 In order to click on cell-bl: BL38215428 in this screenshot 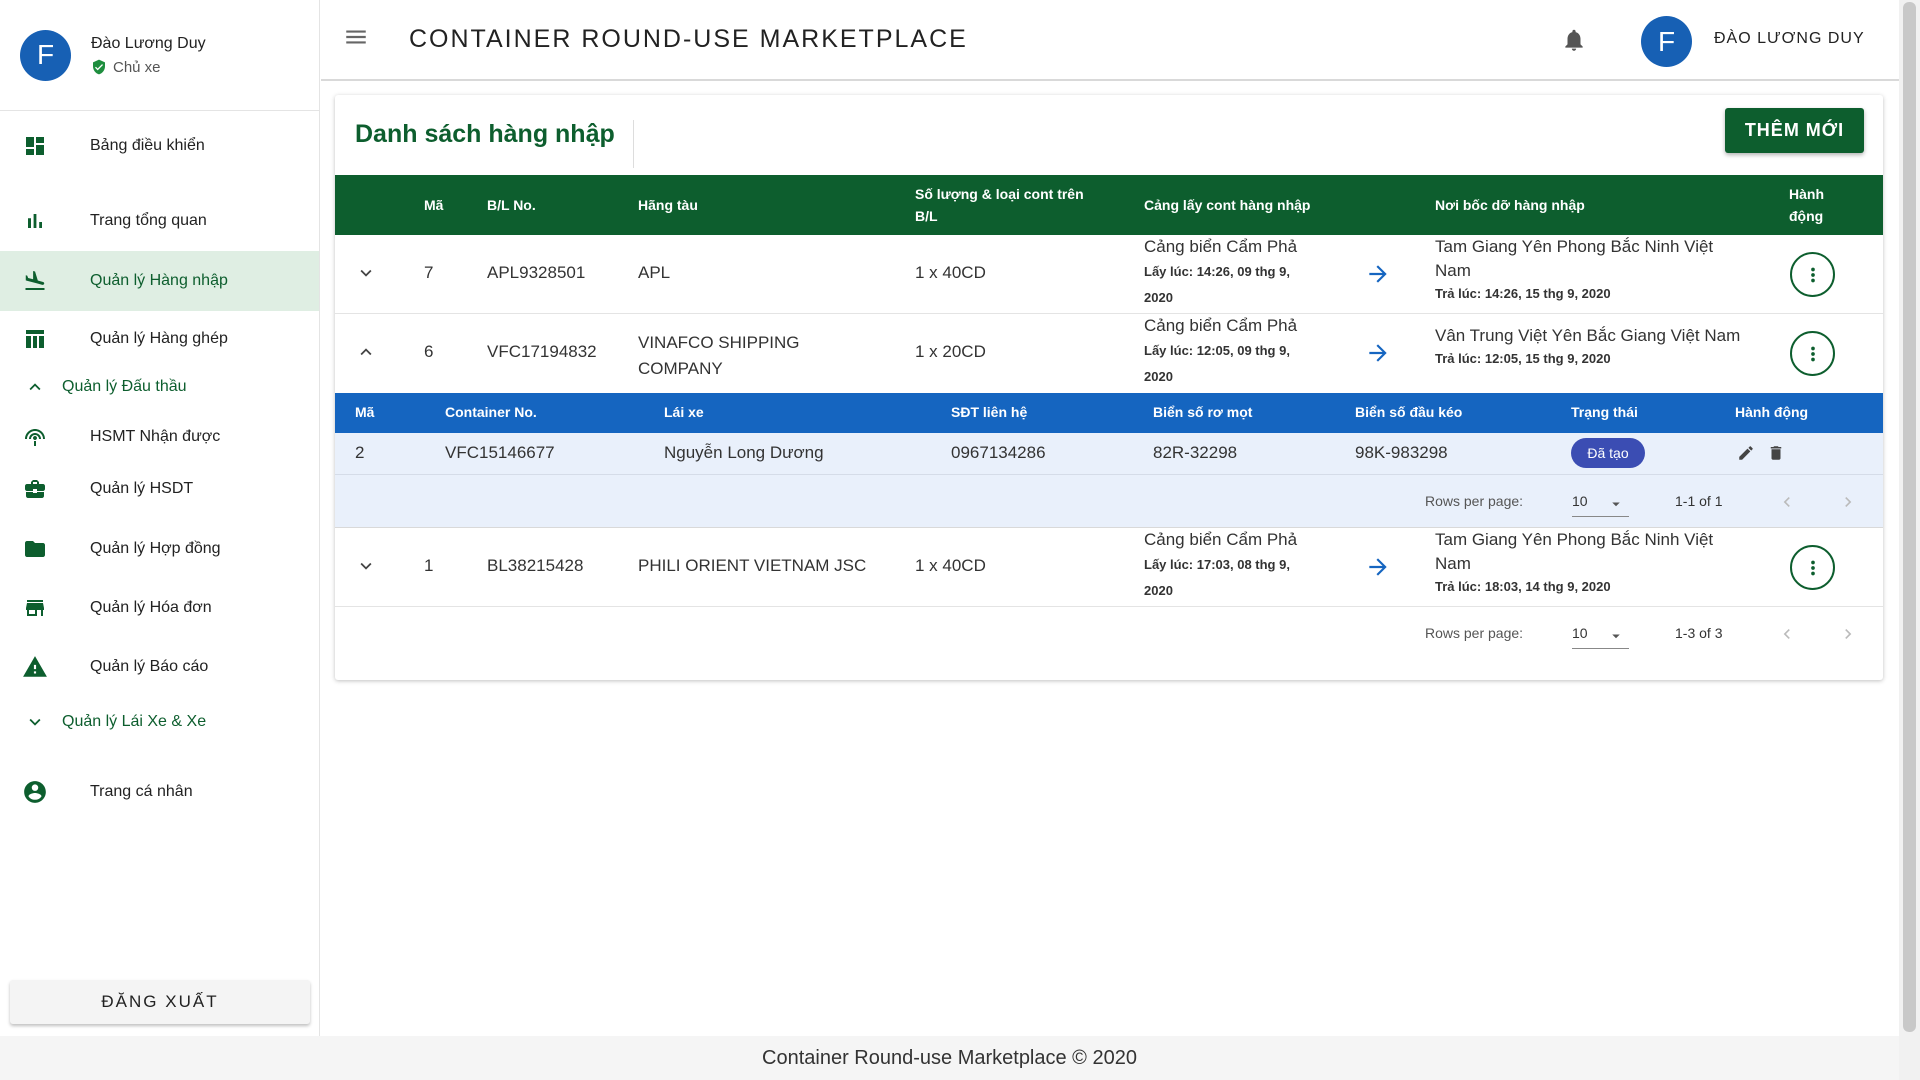, I will do `click(535, 565)`.